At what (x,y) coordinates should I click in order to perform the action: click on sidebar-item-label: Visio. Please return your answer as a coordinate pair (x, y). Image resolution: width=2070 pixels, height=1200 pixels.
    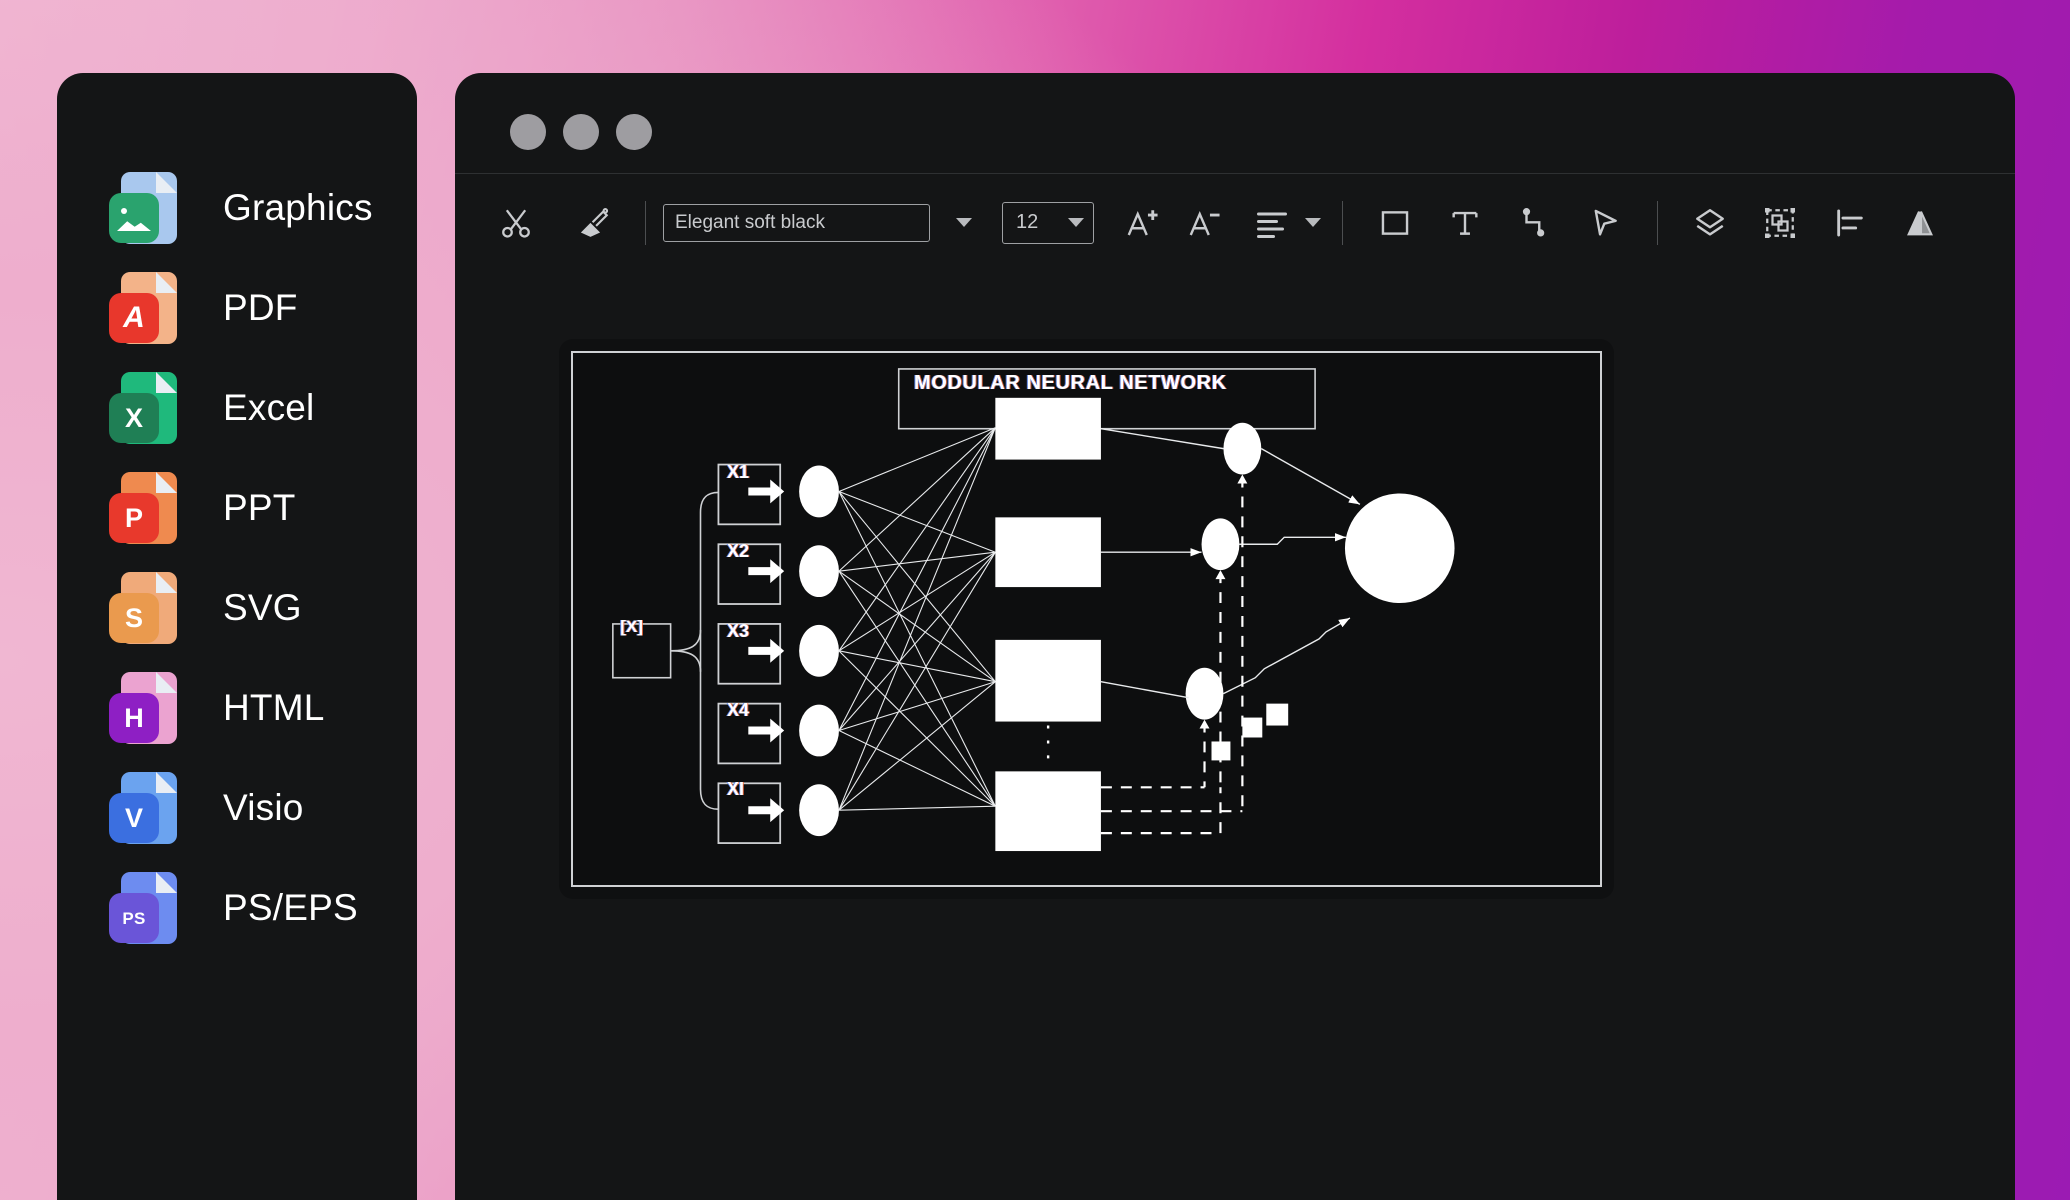
    Looking at the image, I should click on (263, 807).